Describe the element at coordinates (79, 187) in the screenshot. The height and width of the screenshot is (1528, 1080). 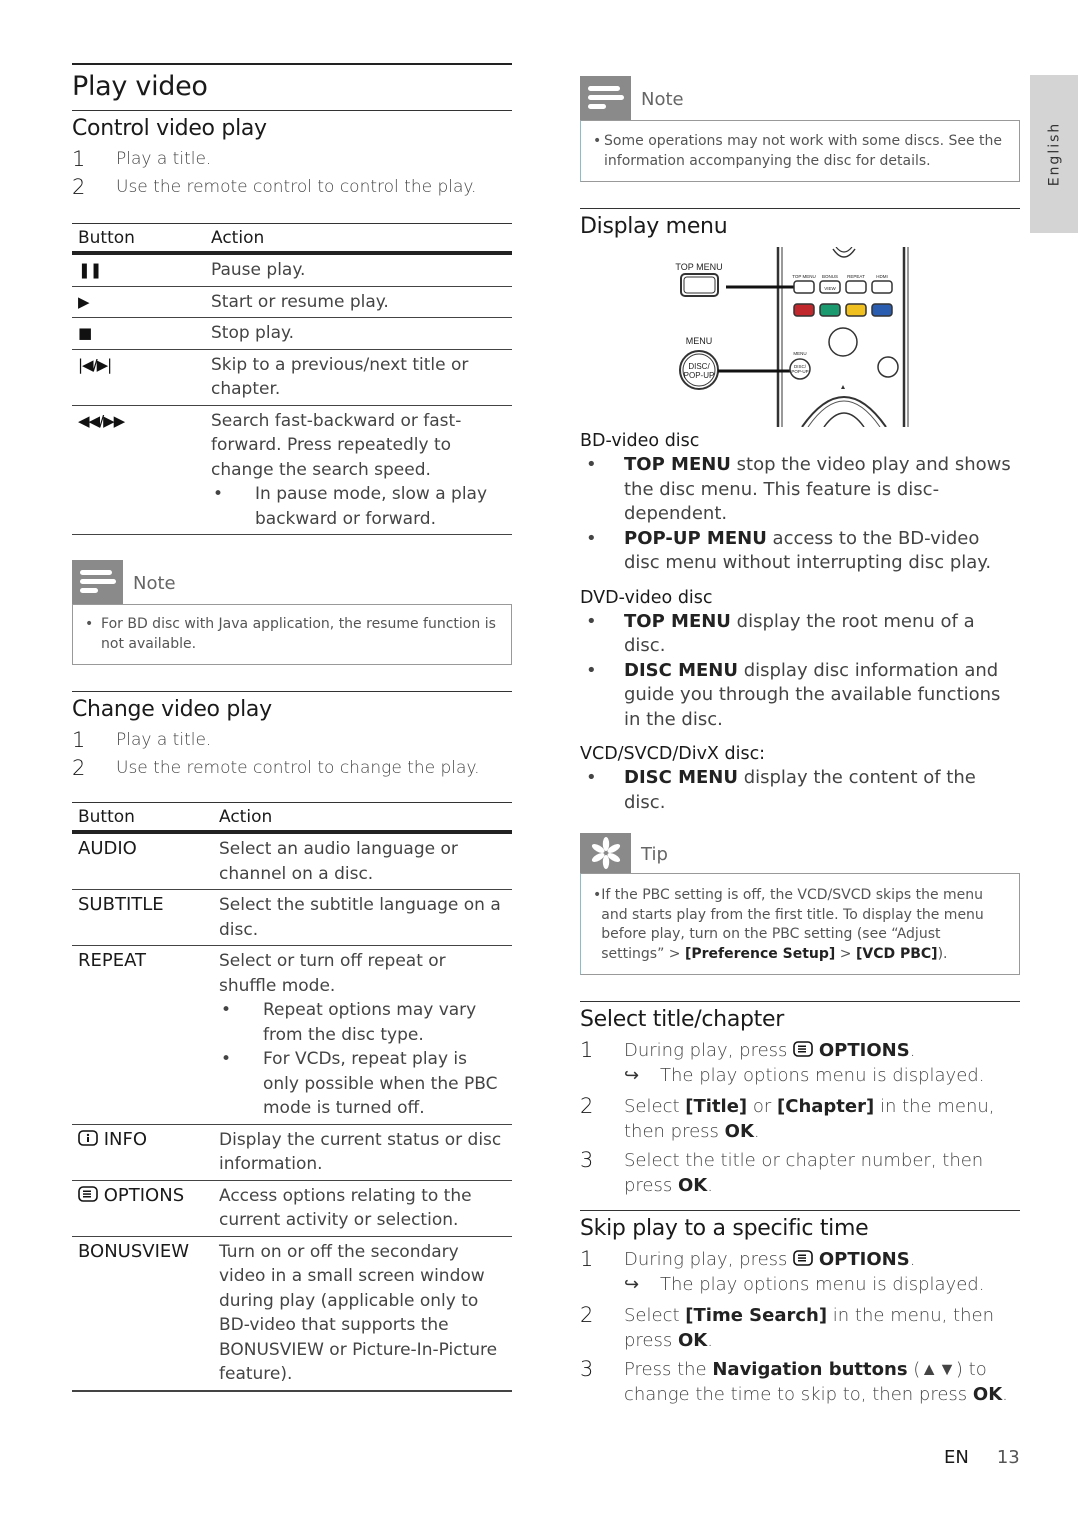
I see `step-number: 2` at that location.